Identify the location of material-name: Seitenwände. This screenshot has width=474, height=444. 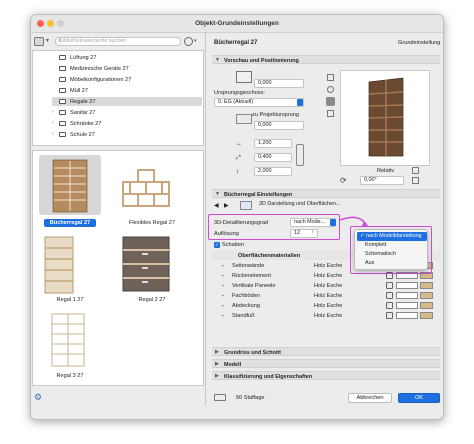
(248, 265).